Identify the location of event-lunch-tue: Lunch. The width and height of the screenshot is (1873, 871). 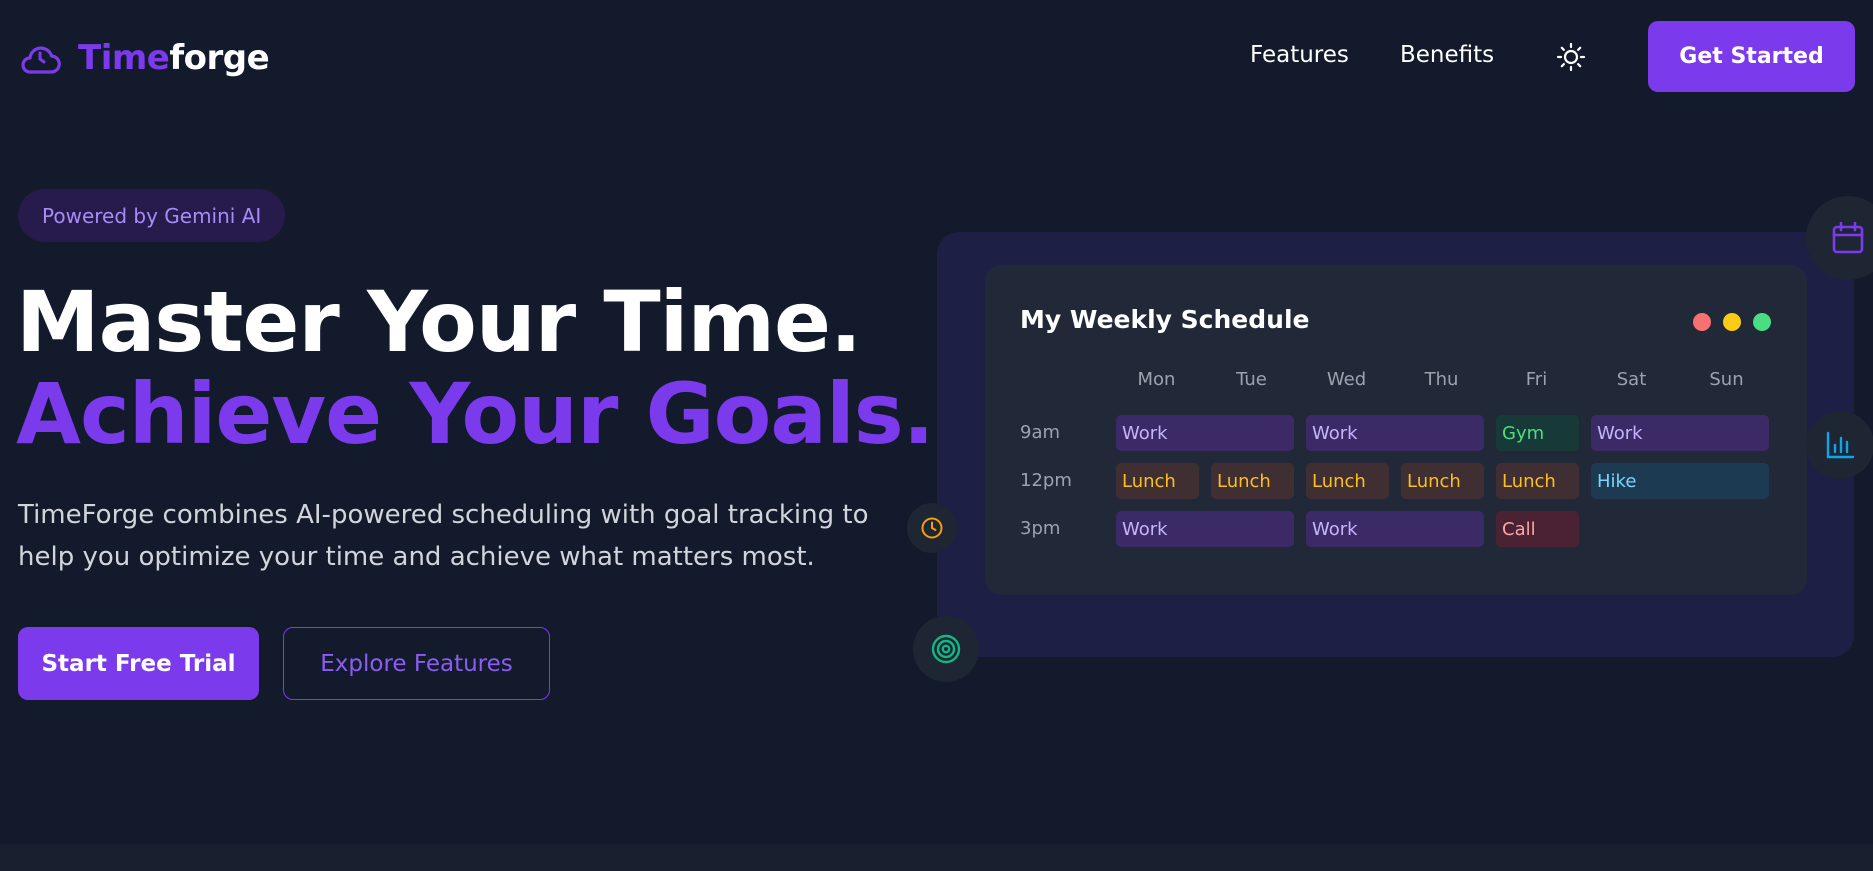
(1252, 481).